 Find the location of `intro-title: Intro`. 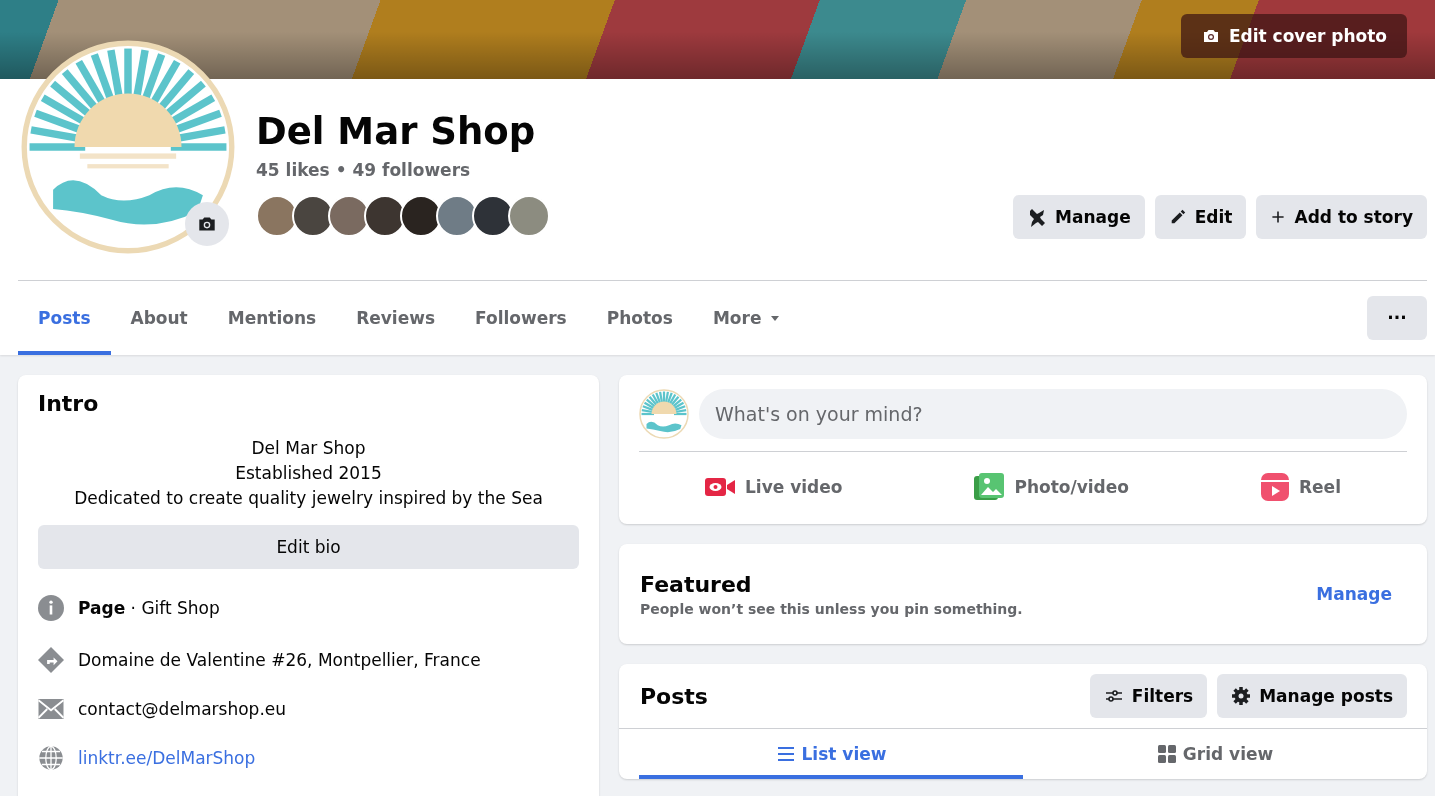

intro-title: Intro is located at coordinates (69, 403).